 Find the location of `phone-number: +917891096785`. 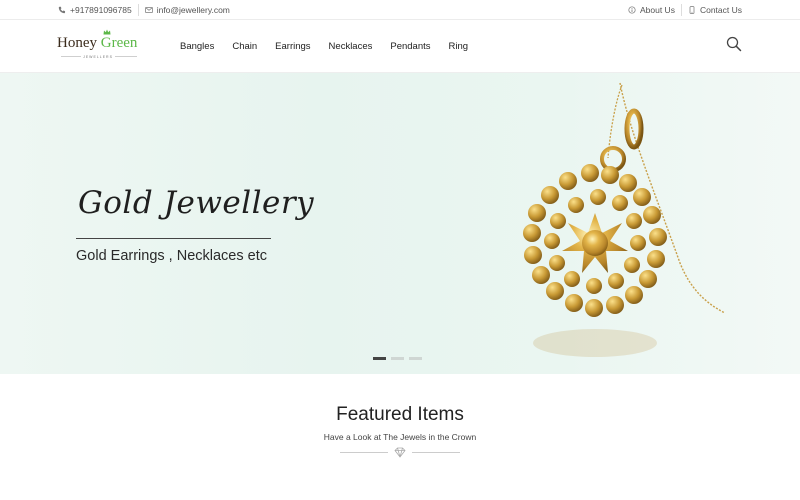

phone-number: +917891096785 is located at coordinates (101, 10).